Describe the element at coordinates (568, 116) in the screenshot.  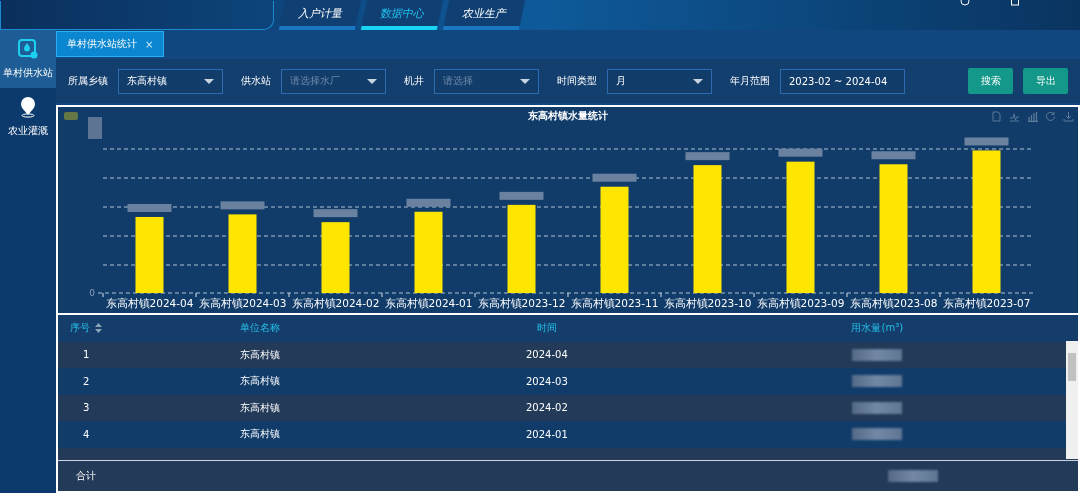
I see `chart-title: 东高村镇水量统计` at that location.